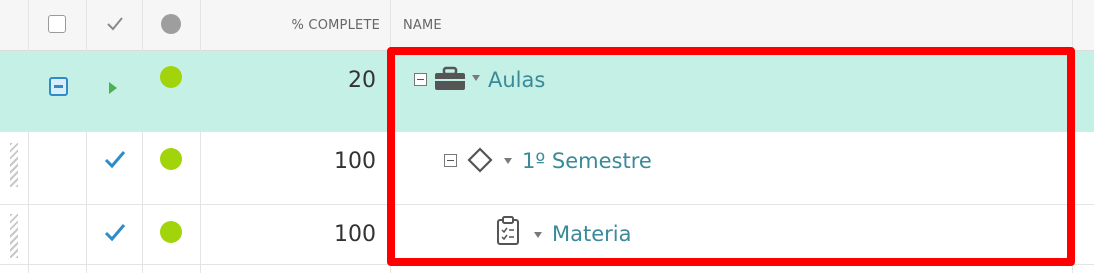 The image size is (1094, 273). What do you see at coordinates (171, 24) in the screenshot?
I see `status-column-icon` at bounding box center [171, 24].